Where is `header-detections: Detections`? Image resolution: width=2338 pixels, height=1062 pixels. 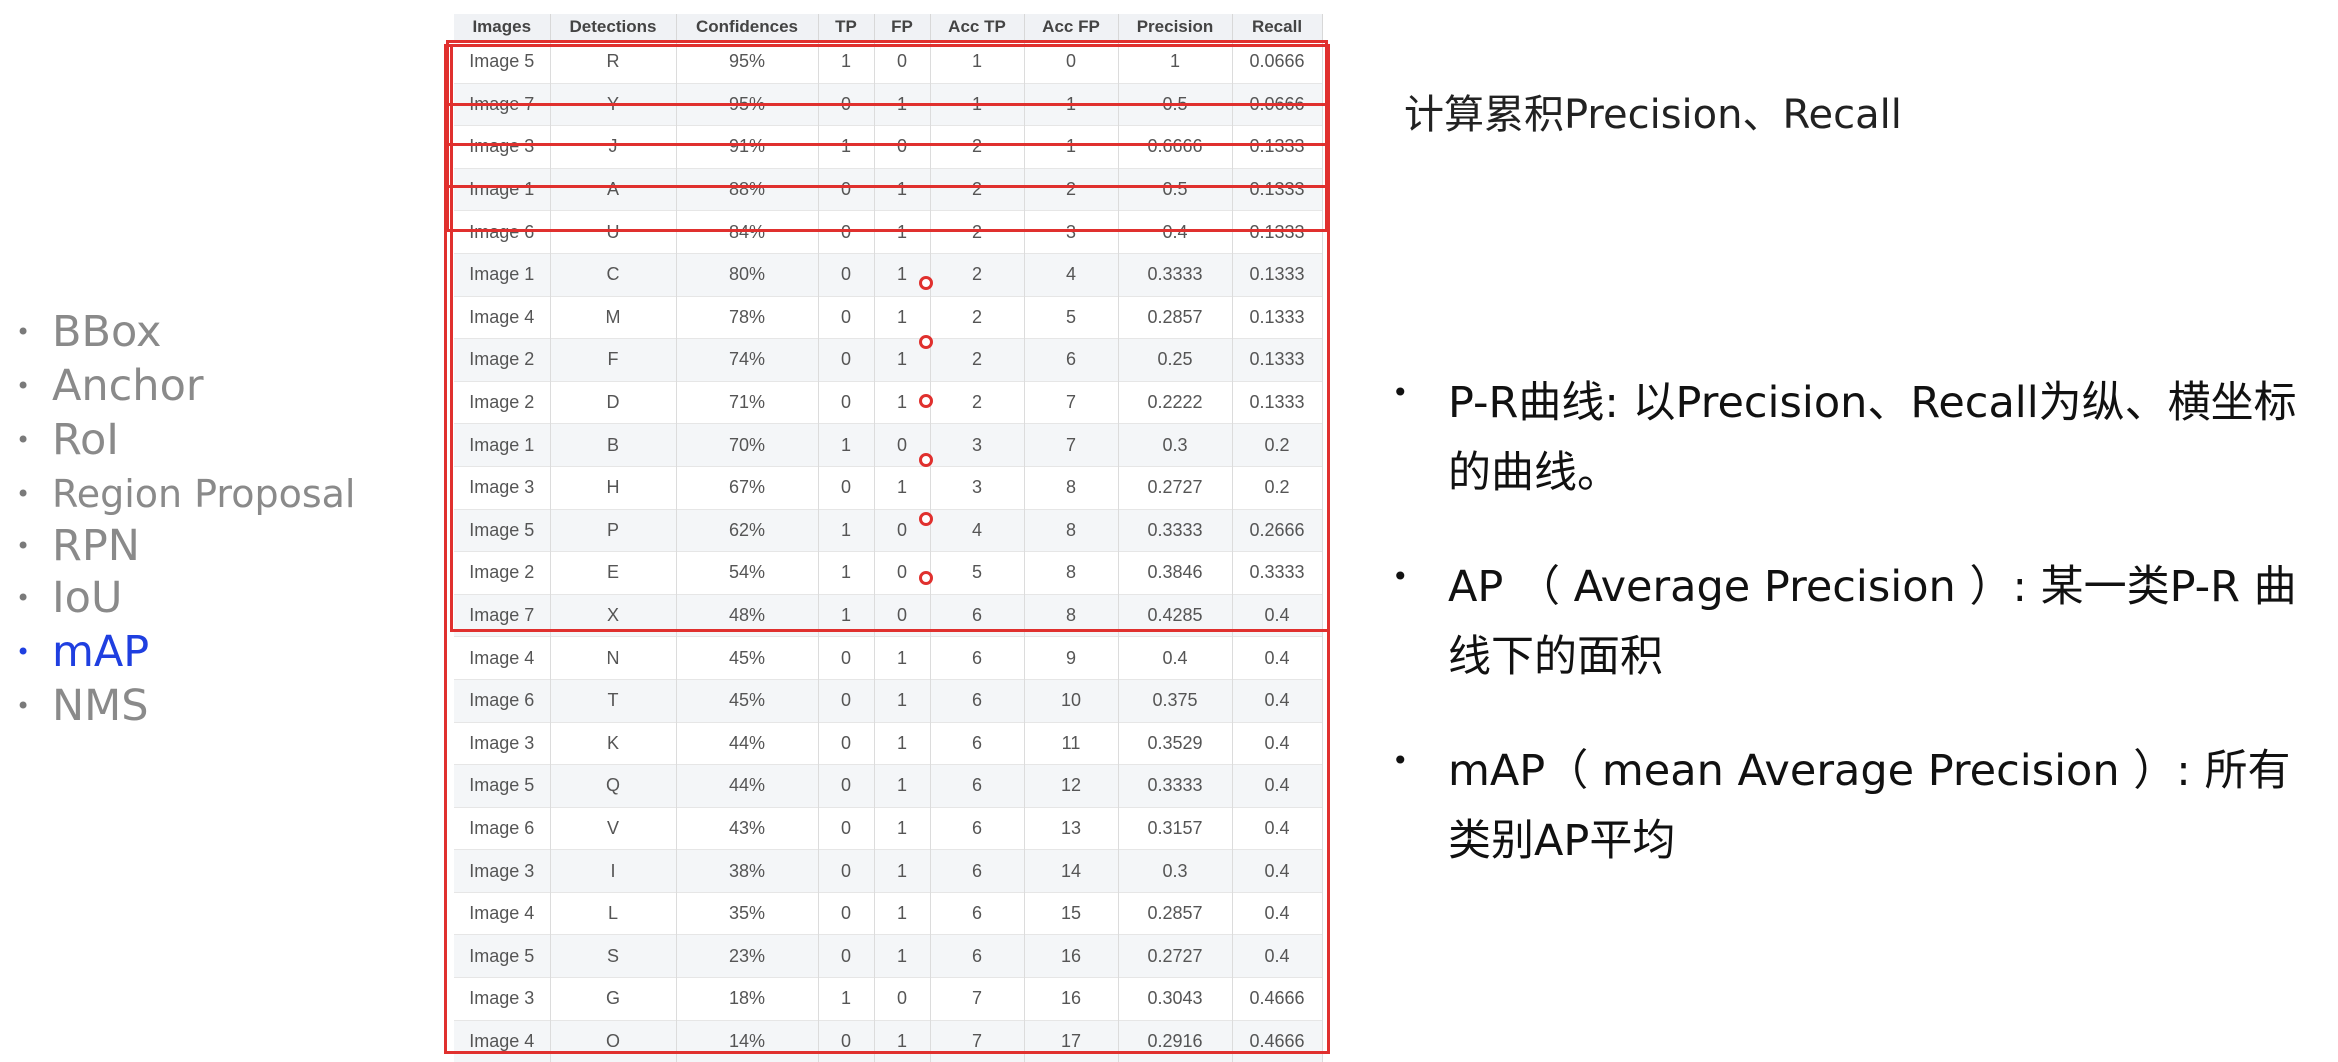
header-detections: Detections is located at coordinates (613, 27).